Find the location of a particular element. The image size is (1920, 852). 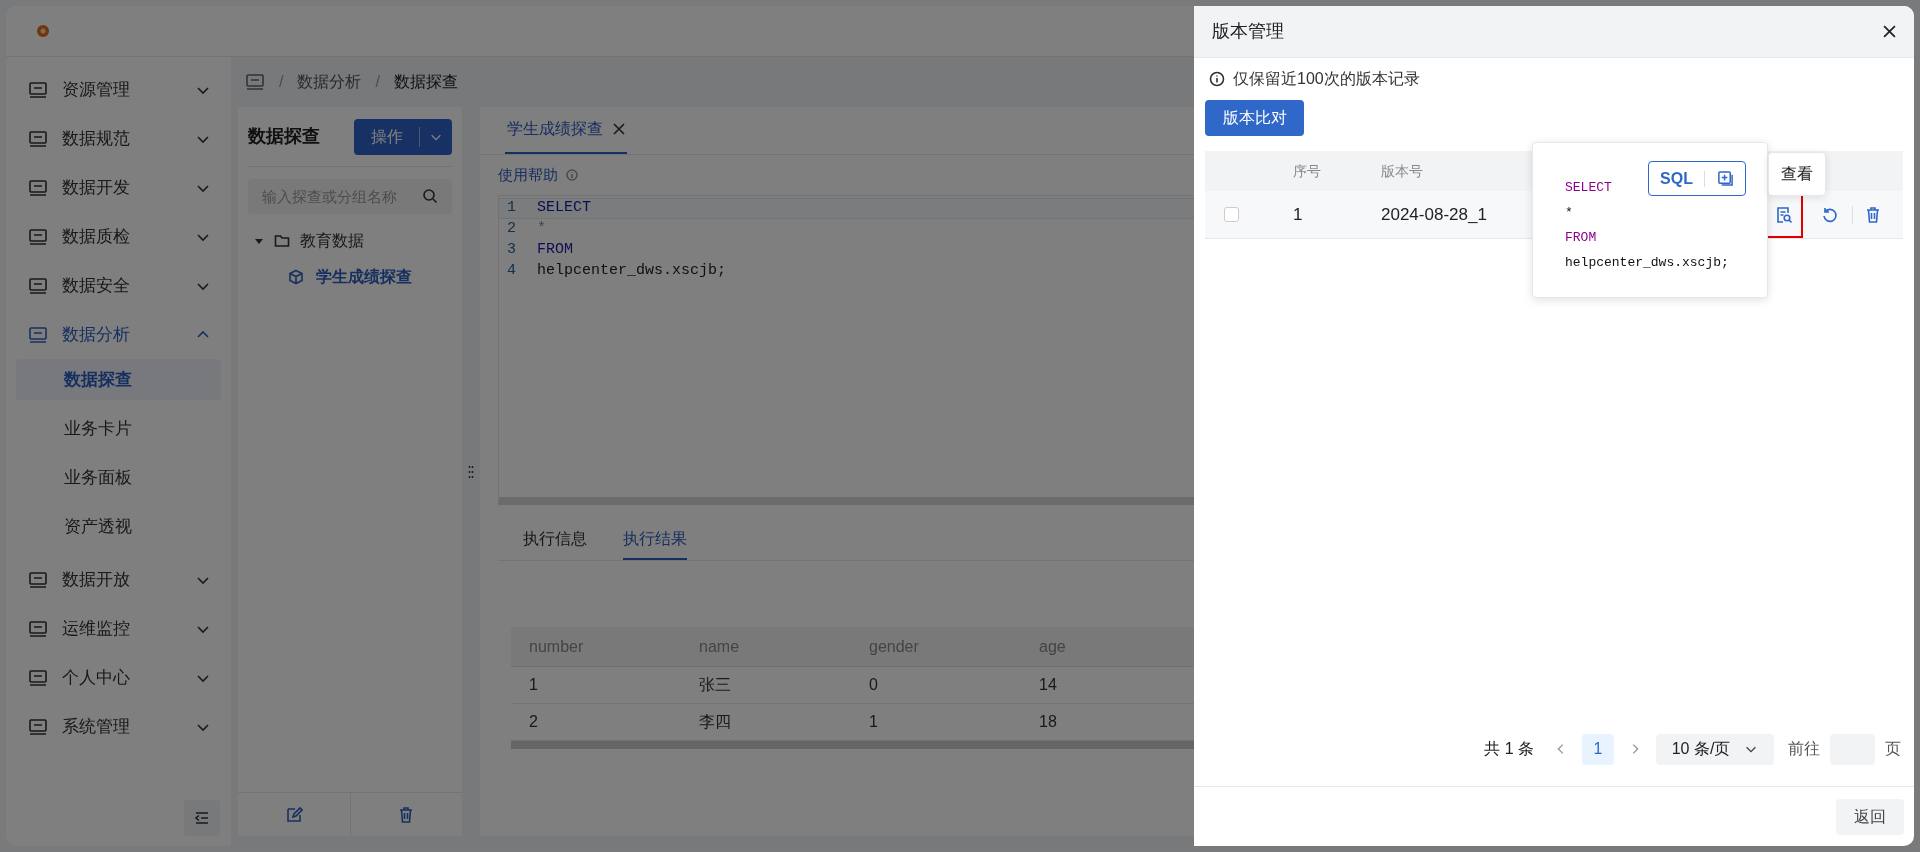

drag-handle-icon is located at coordinates (471, 471).